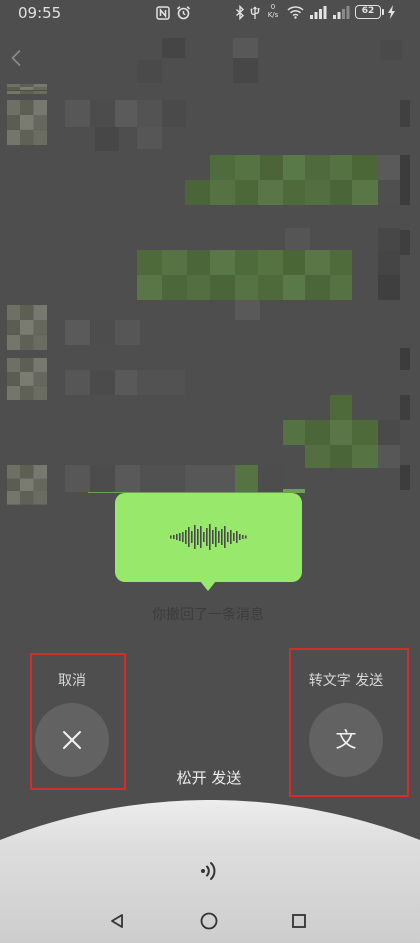 The width and height of the screenshot is (420, 943). What do you see at coordinates (40, 13) in the screenshot?
I see `status-time: 09:55` at bounding box center [40, 13].